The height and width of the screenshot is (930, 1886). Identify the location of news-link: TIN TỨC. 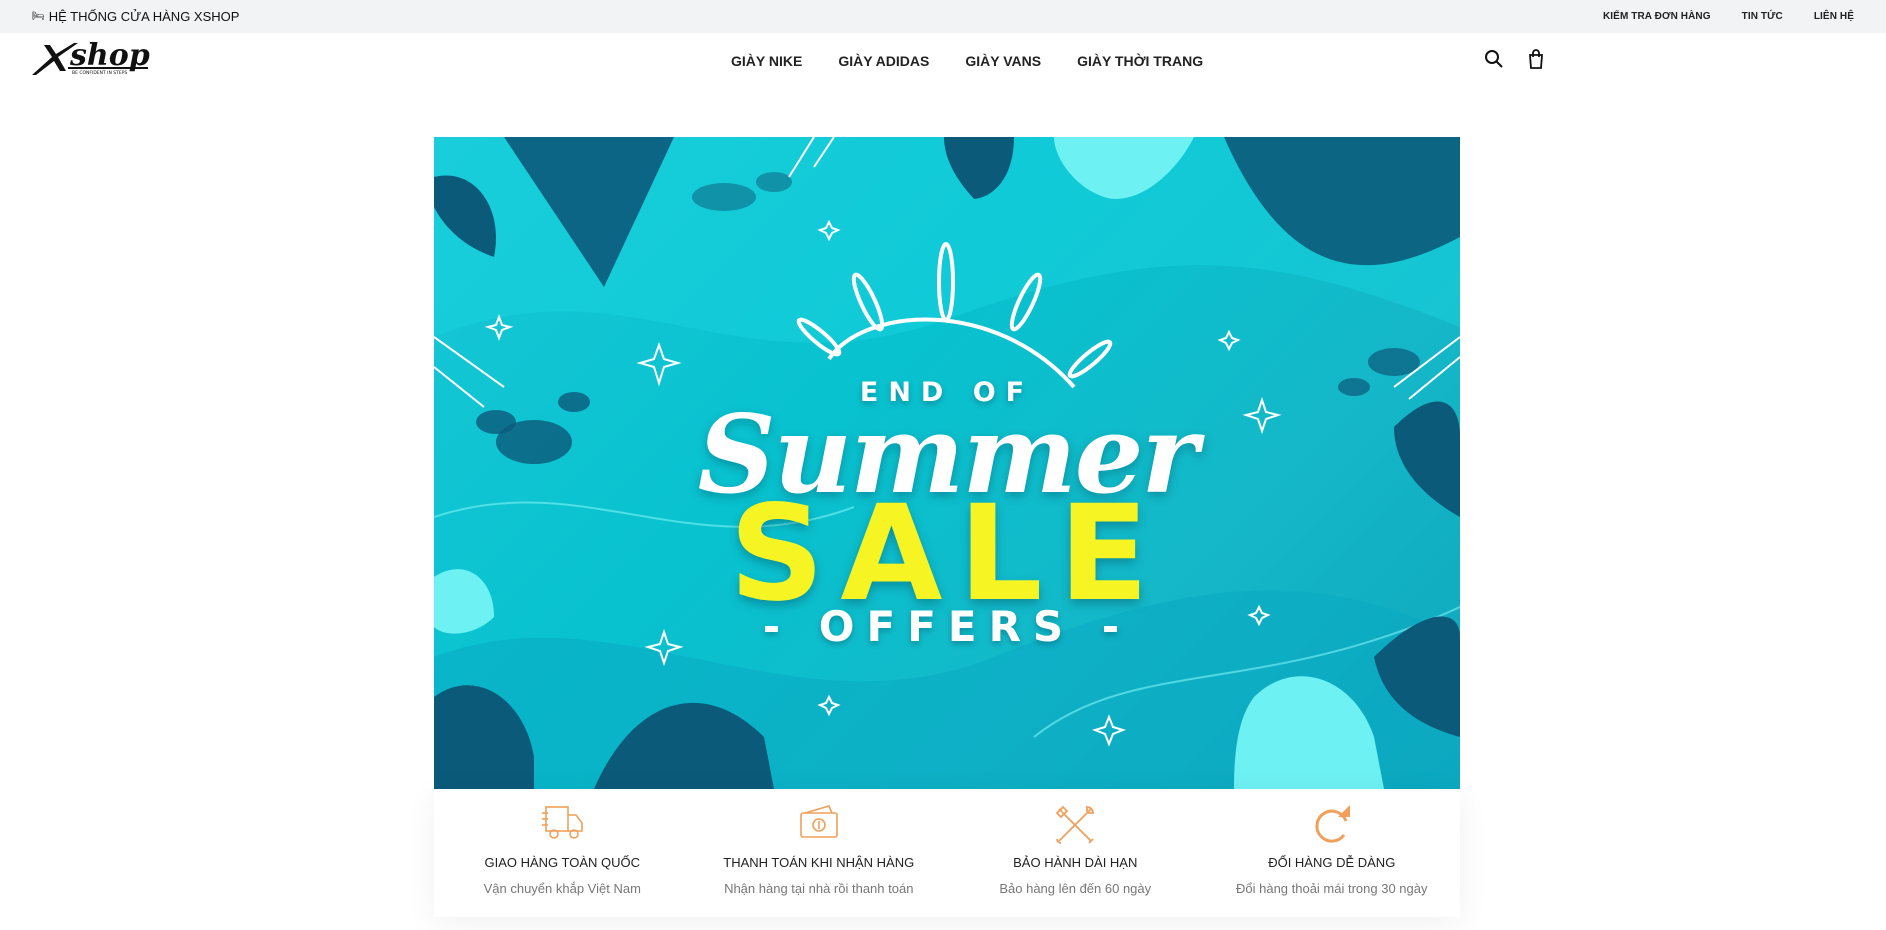
(1762, 16).